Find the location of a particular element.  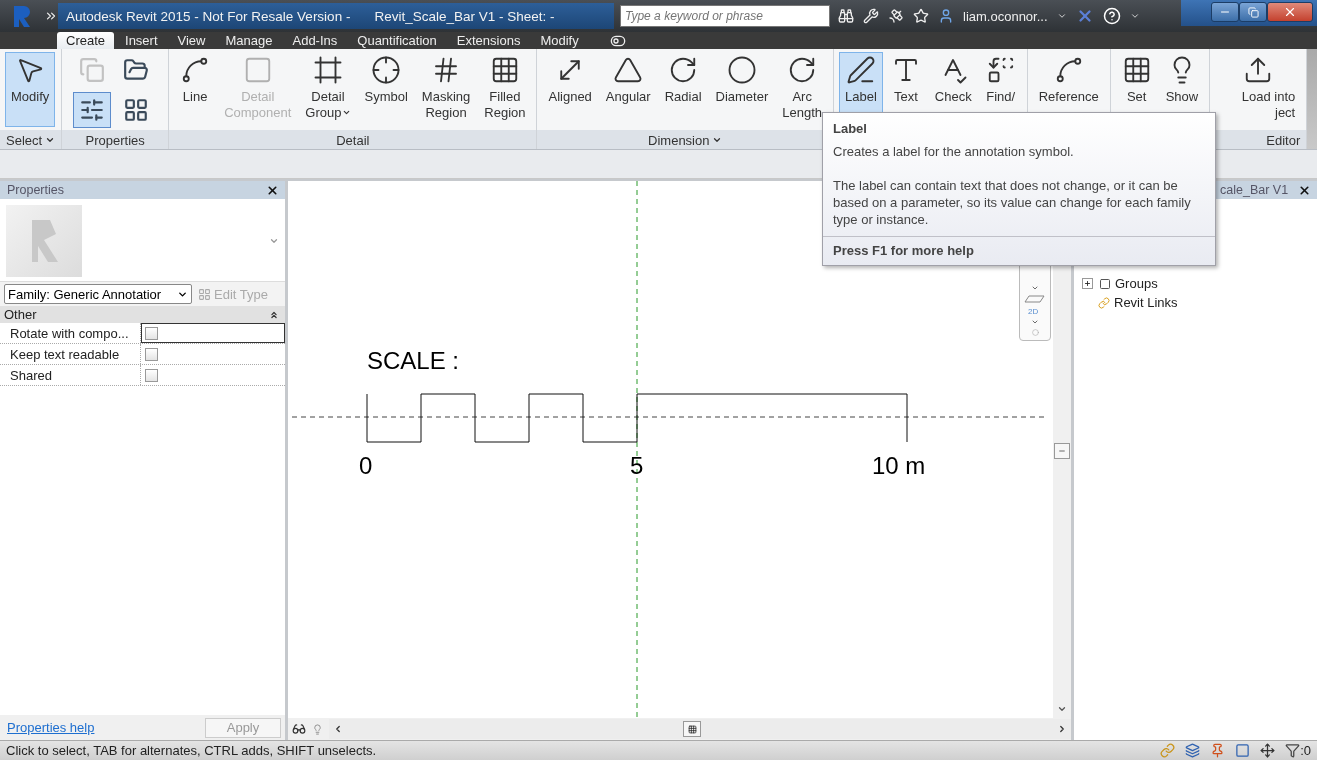

search-field: Type a keyword or phrase is located at coordinates (725, 16).